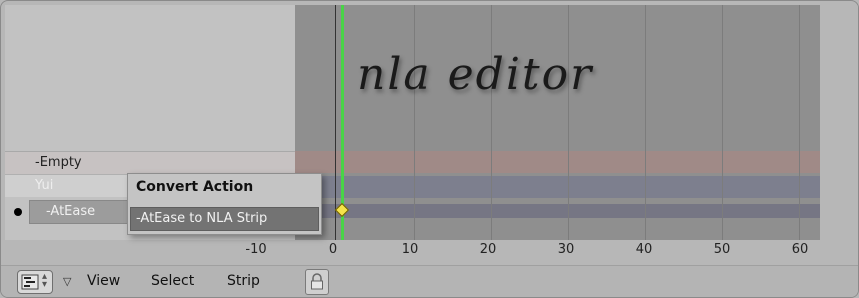  Describe the element at coordinates (45, 280) in the screenshot. I see `updown-arrows-icon: ▴ ▾` at that location.